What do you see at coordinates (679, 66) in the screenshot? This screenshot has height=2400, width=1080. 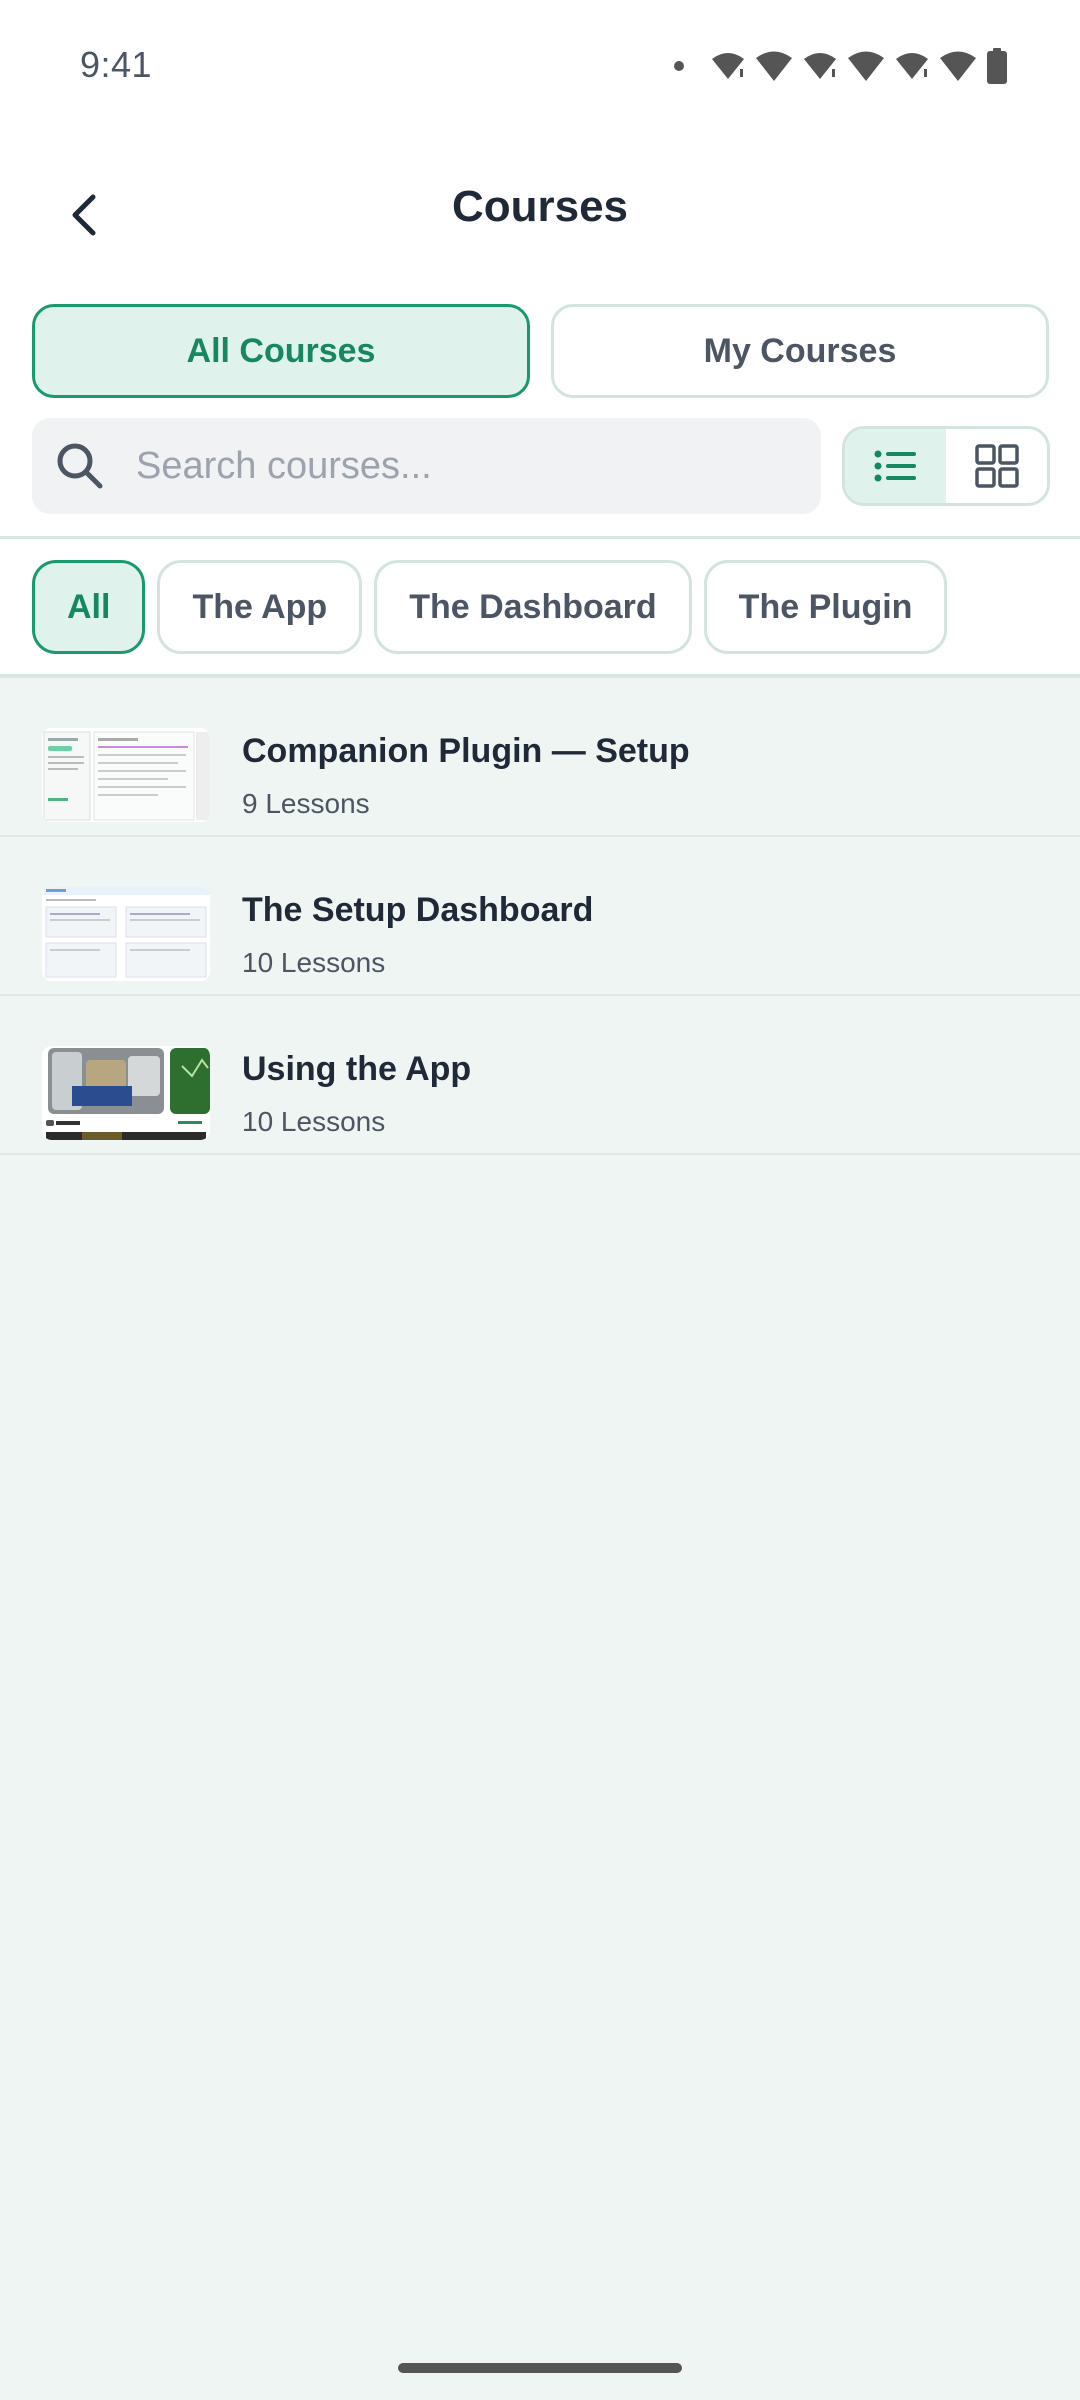 I see `notification-dot-icon` at bounding box center [679, 66].